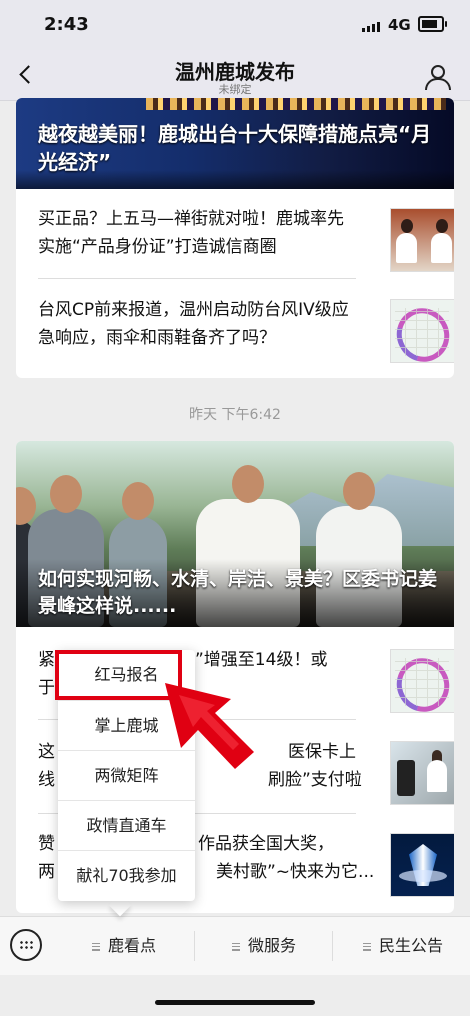  What do you see at coordinates (46, 688) in the screenshot?
I see `article-title-fragment: 于` at bounding box center [46, 688].